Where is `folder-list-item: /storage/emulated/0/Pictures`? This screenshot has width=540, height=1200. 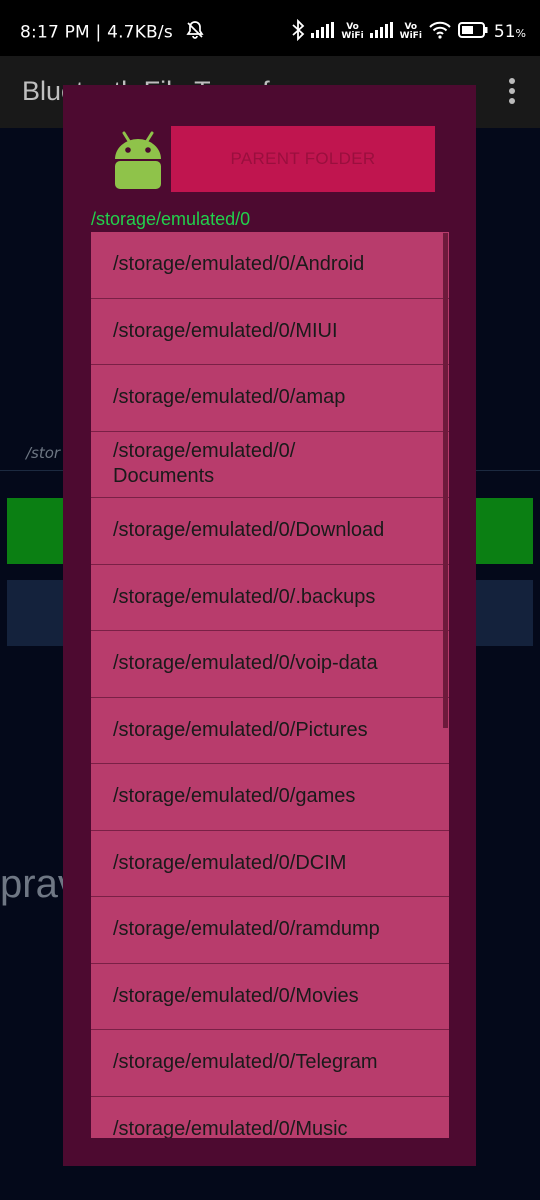 folder-list-item: /storage/emulated/0/Pictures is located at coordinates (270, 731).